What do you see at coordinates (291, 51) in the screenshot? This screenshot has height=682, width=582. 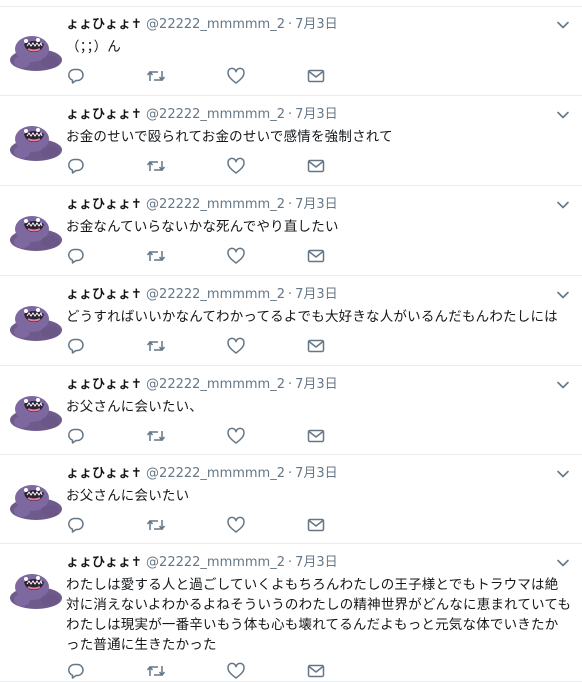 I see `tweet: ょょひょょ✝ @22222_mmmmm_2 · 7月3日 （；；）ん` at bounding box center [291, 51].